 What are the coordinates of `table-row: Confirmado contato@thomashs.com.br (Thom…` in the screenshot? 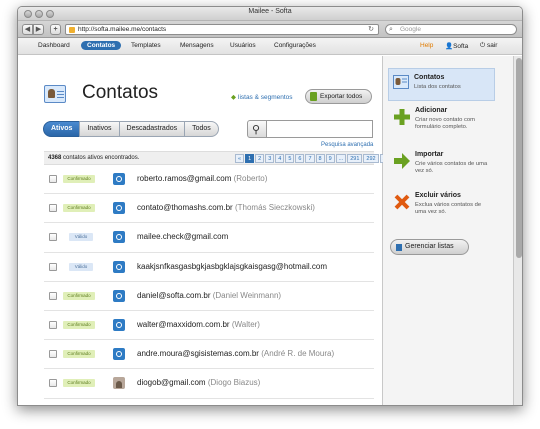 It's located at (209, 209).